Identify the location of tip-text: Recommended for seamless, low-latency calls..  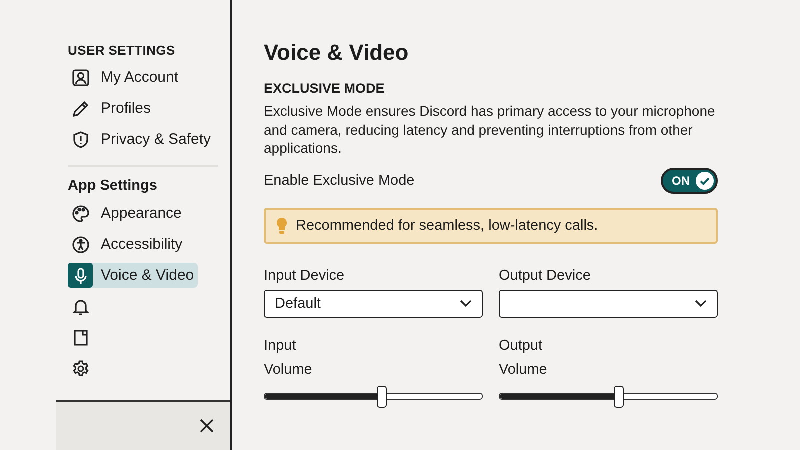
(447, 226).